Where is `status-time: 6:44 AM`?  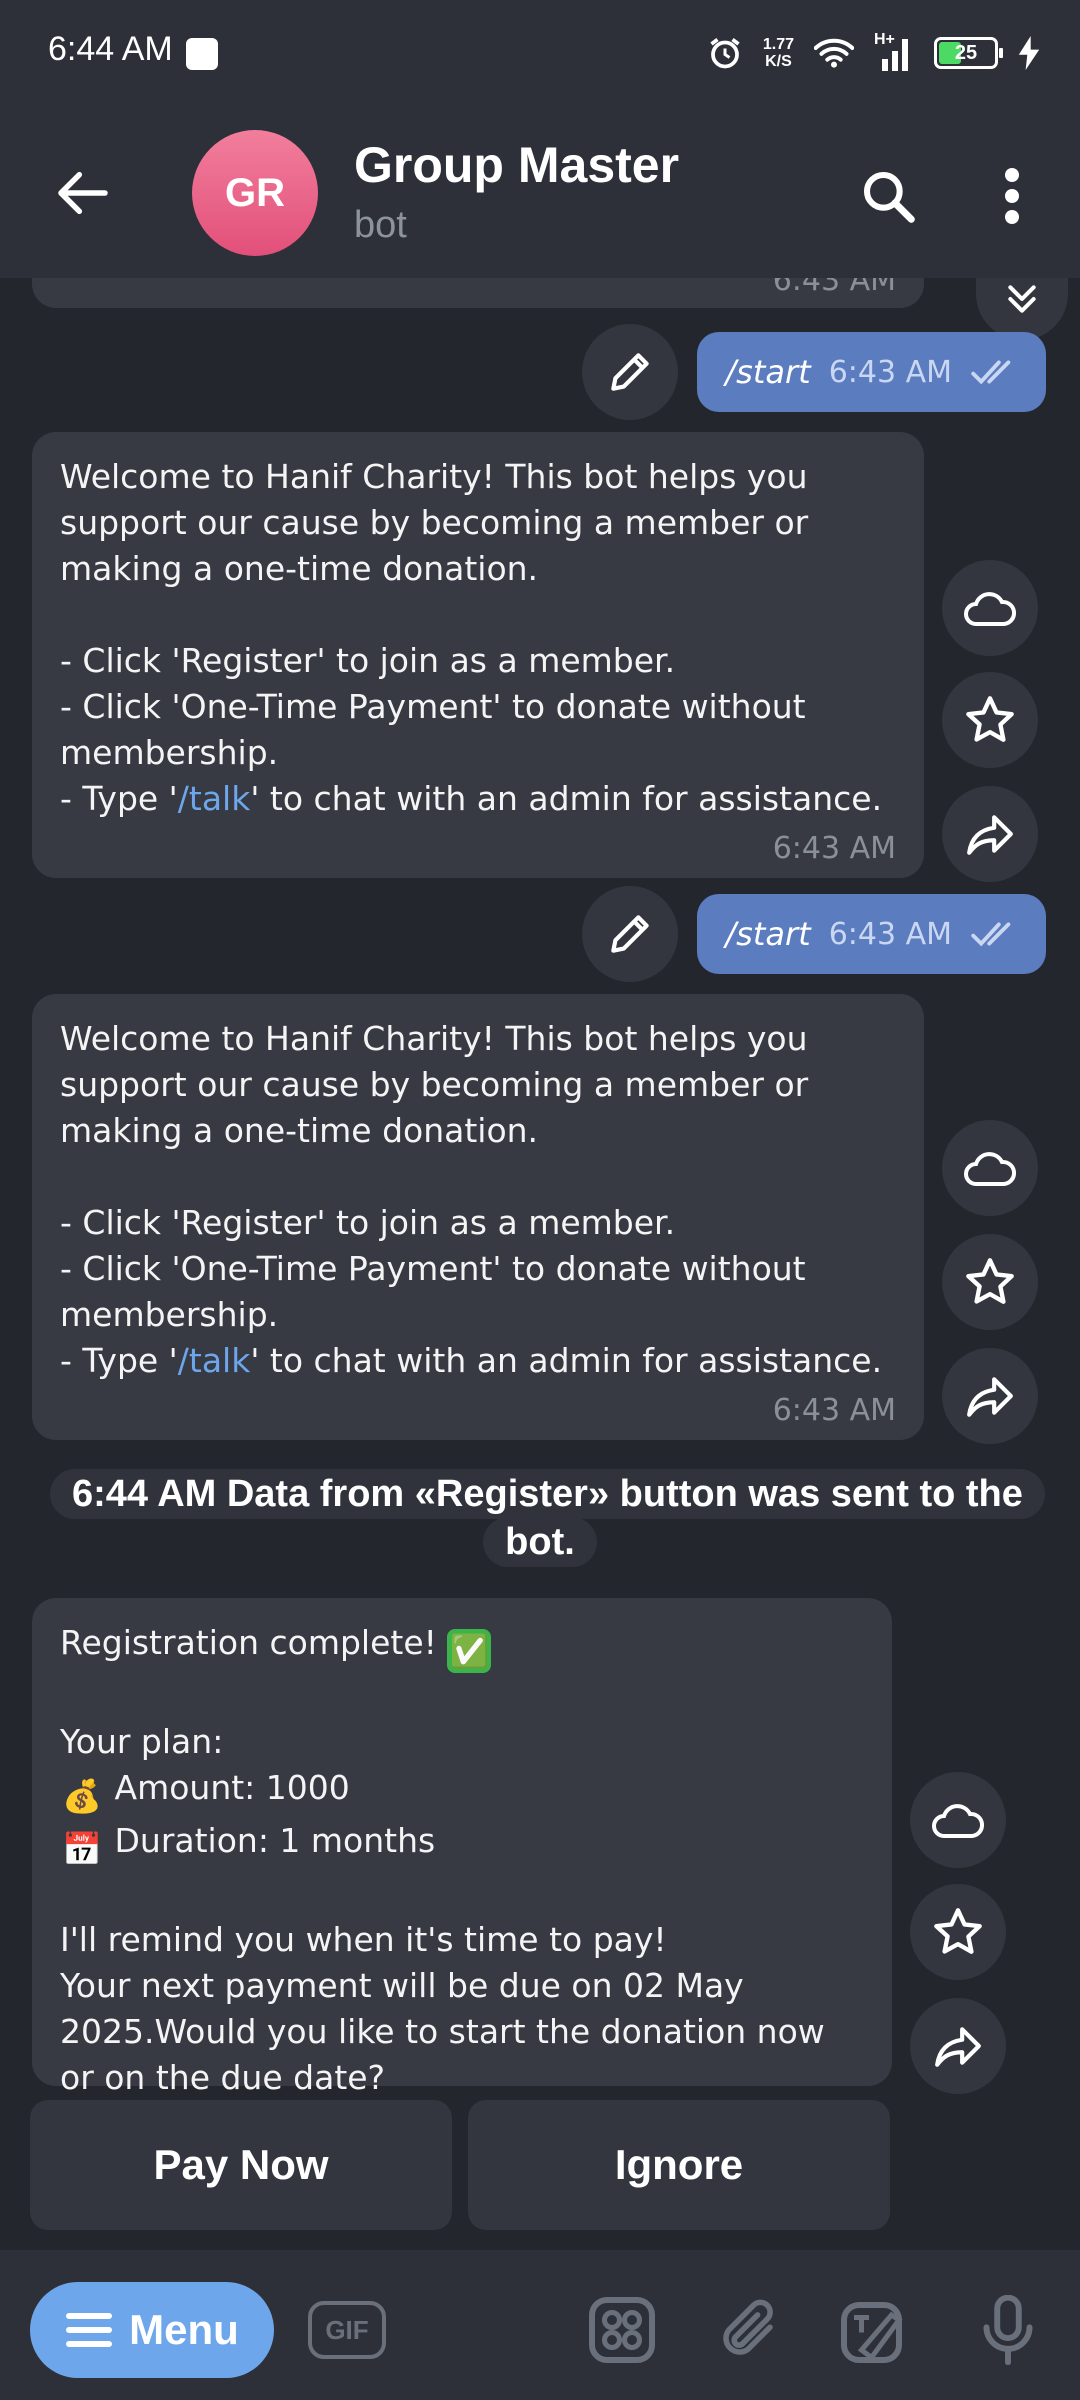 status-time: 6:44 AM is located at coordinates (110, 49).